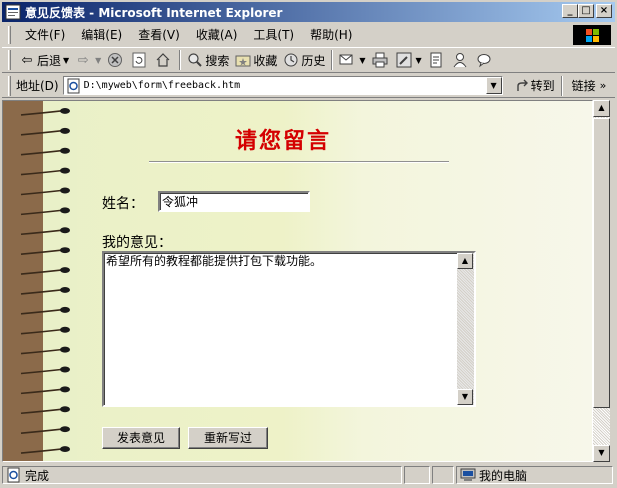 Image resolution: width=617 pixels, height=488 pixels. I want to click on stop-icon, so click(115, 60).